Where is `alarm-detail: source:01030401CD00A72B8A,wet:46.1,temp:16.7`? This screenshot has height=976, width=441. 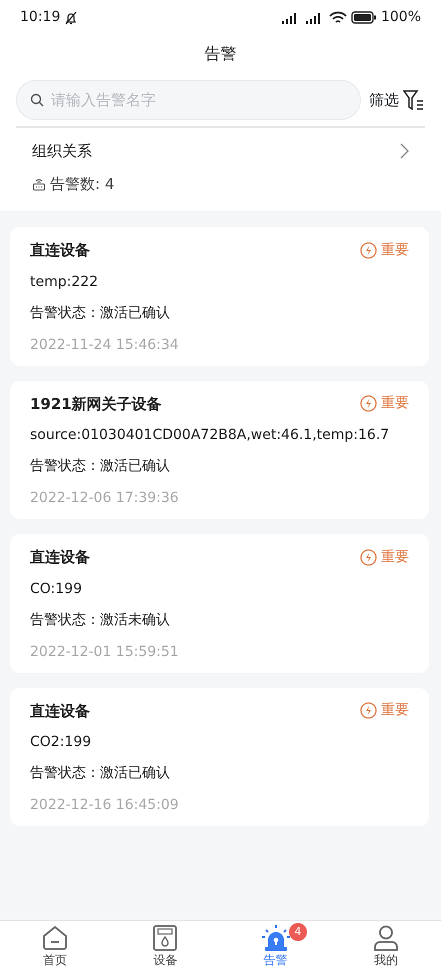
alarm-detail: source:01030401CD00A72B8A,wet:46.1,temp:16.7 is located at coordinates (210, 435).